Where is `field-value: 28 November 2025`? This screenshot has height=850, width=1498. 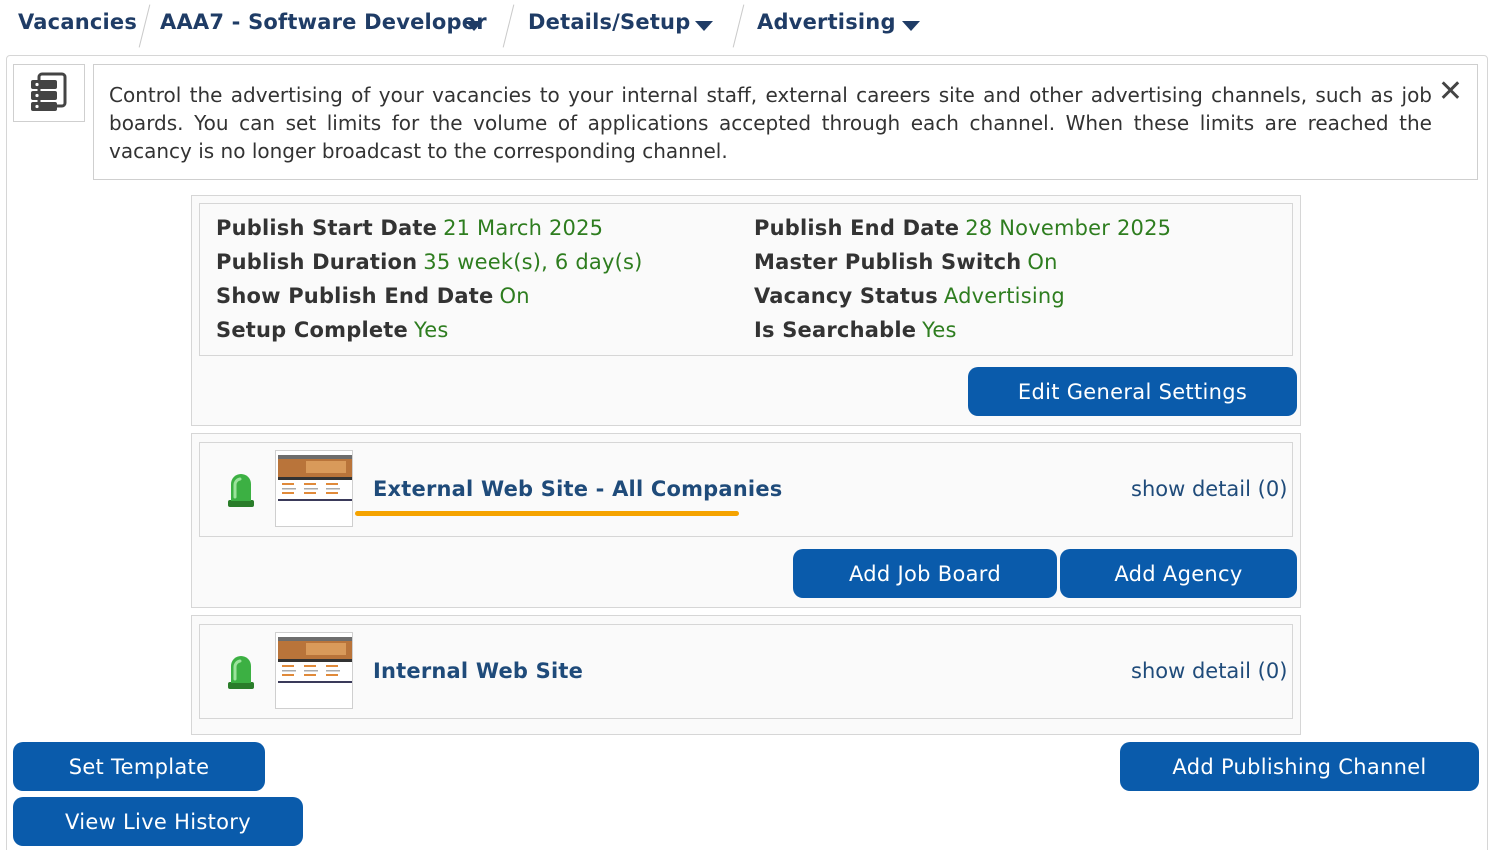 field-value: 28 November 2025 is located at coordinates (1068, 228).